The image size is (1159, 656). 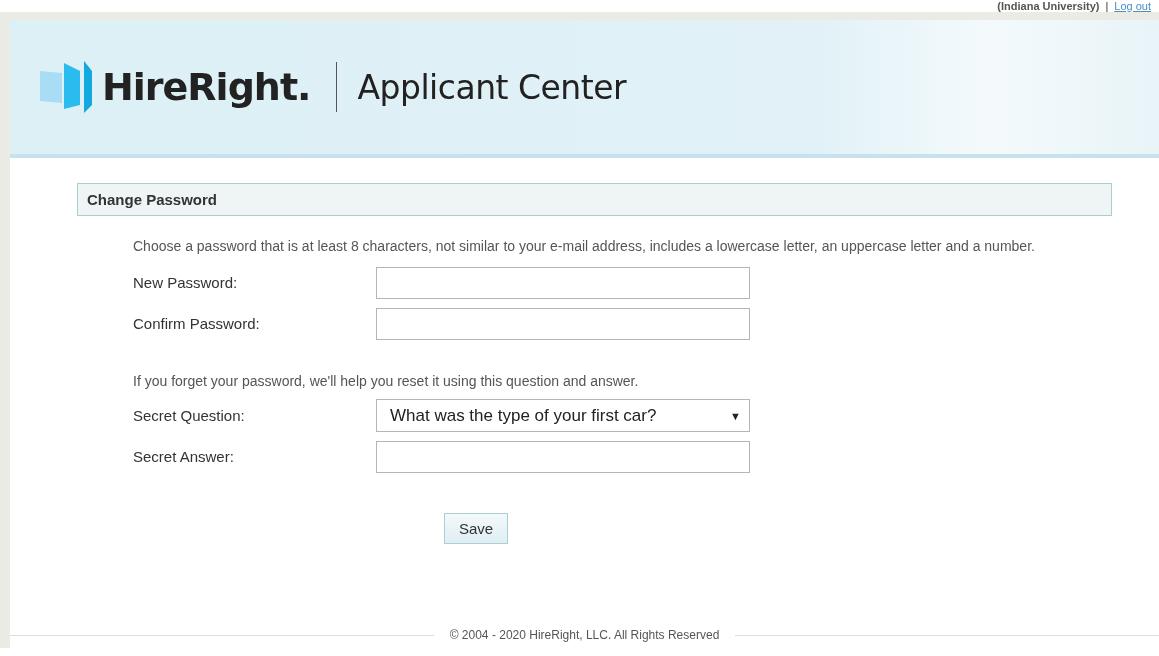 What do you see at coordinates (1132, 6) in the screenshot?
I see `logout-link: Log out` at bounding box center [1132, 6].